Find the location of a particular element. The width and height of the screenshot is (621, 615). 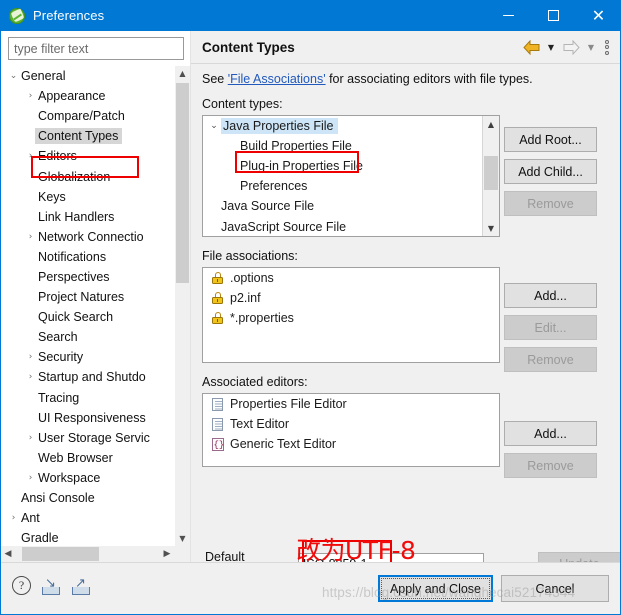

close-icon: ✕ is located at coordinates (598, 15).